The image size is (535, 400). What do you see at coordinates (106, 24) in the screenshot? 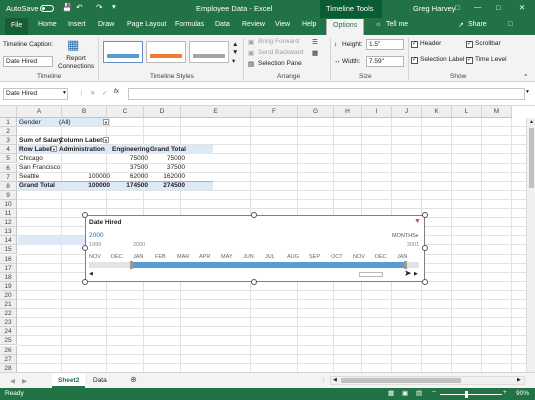
I see `tab-draw: Draw` at bounding box center [106, 24].